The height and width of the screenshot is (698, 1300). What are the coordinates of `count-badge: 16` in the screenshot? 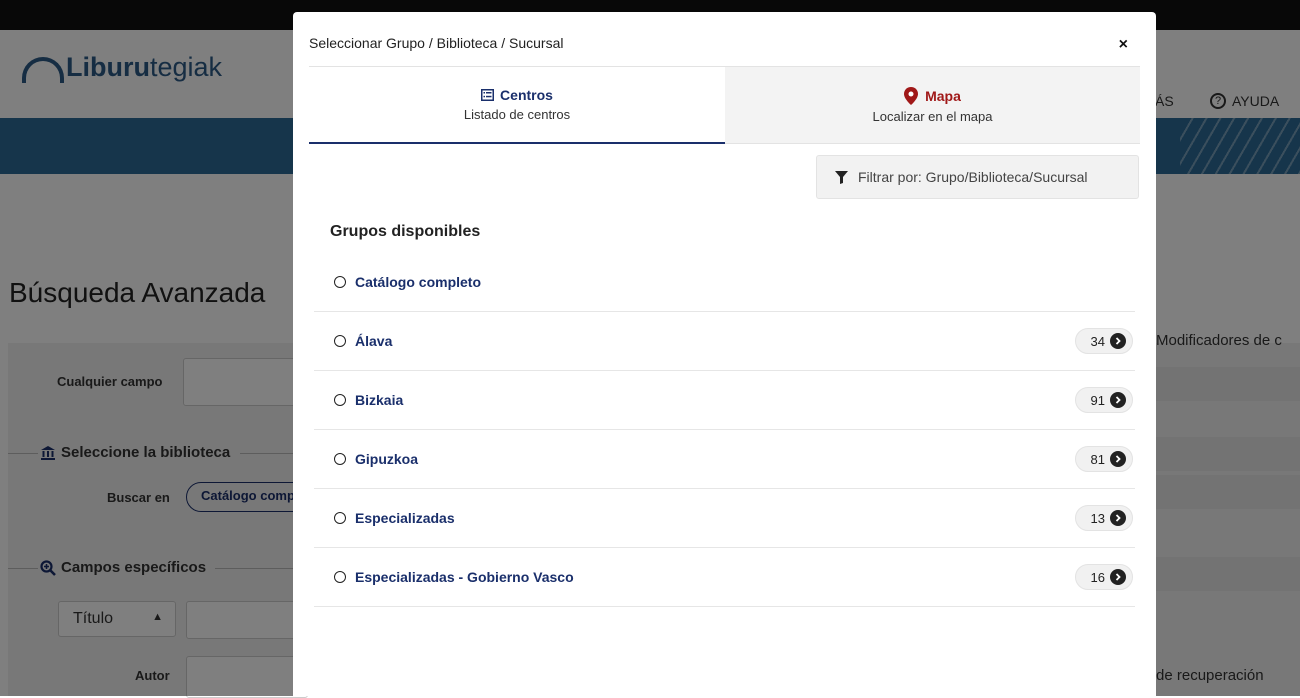 It's located at (1104, 577).